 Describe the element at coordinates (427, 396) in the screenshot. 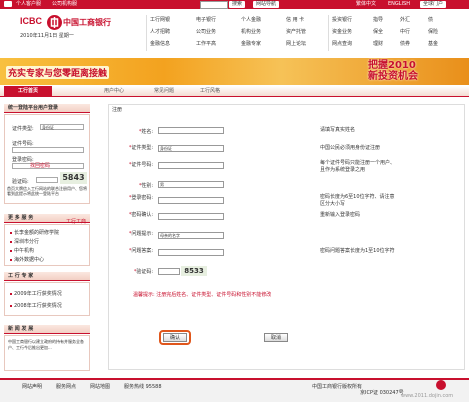

I see `watermark-text: www.2011.dojin.com` at that location.